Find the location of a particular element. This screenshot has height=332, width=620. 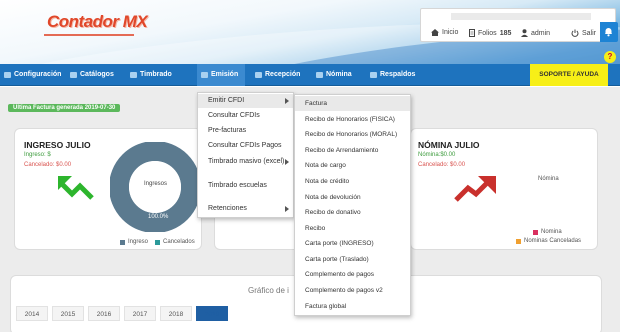

nomina-title: NÓMINA JULIO is located at coordinates (449, 145).